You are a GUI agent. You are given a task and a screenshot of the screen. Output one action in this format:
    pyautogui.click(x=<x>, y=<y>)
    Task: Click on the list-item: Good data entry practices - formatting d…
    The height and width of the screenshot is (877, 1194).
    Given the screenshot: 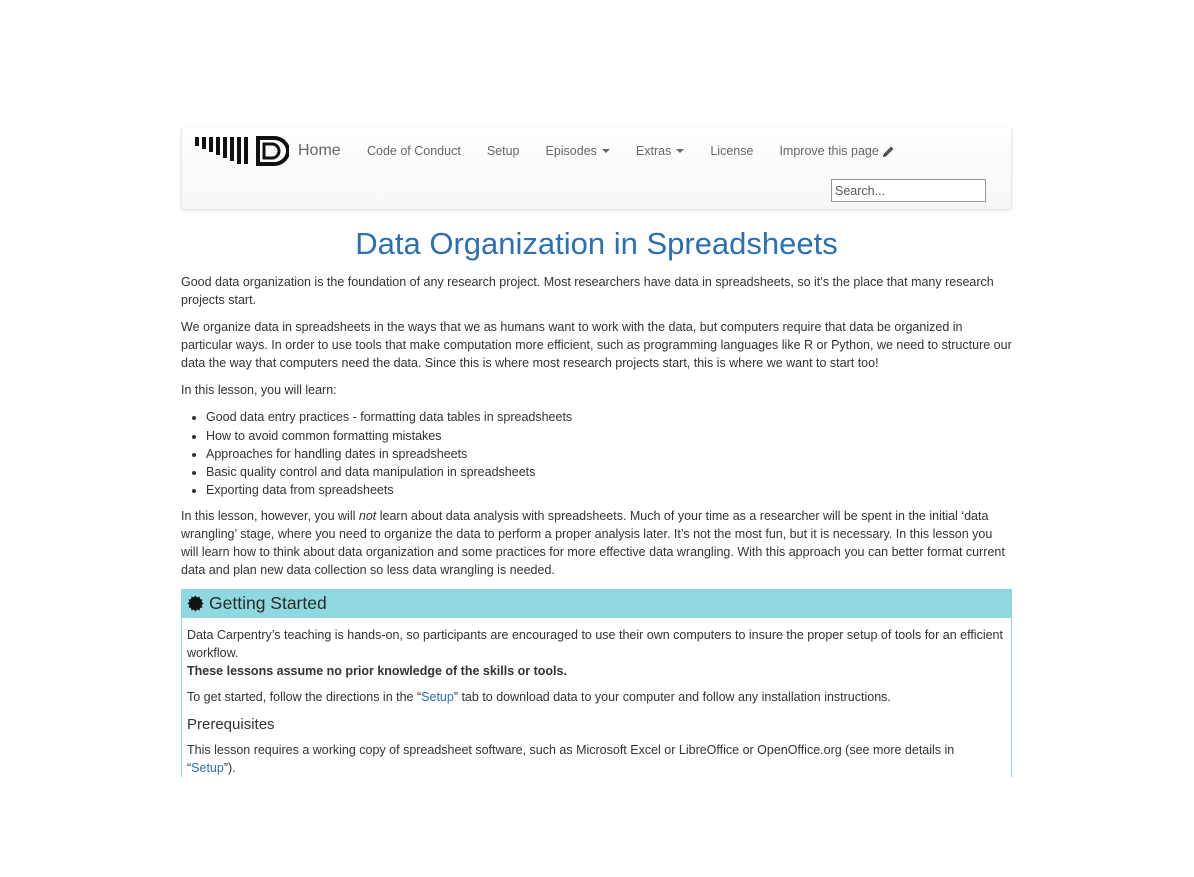 What is the action you would take?
    pyautogui.click(x=609, y=417)
    